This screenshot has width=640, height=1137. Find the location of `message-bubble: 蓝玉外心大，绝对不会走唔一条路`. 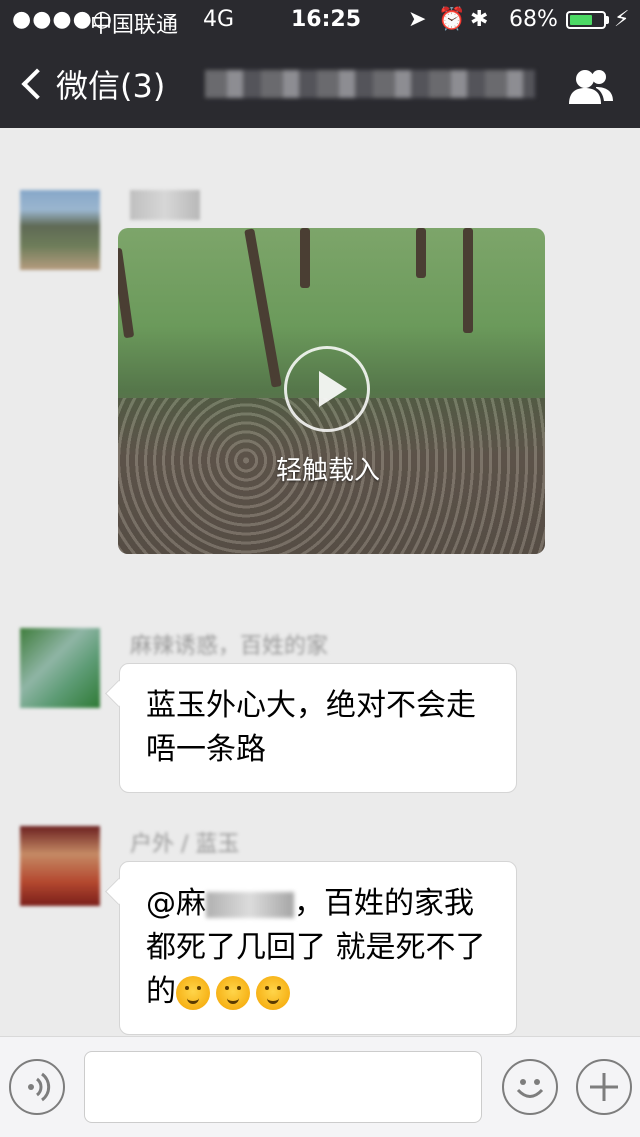

message-bubble: 蓝玉外心大，绝对不会走唔一条路 is located at coordinates (311, 728).